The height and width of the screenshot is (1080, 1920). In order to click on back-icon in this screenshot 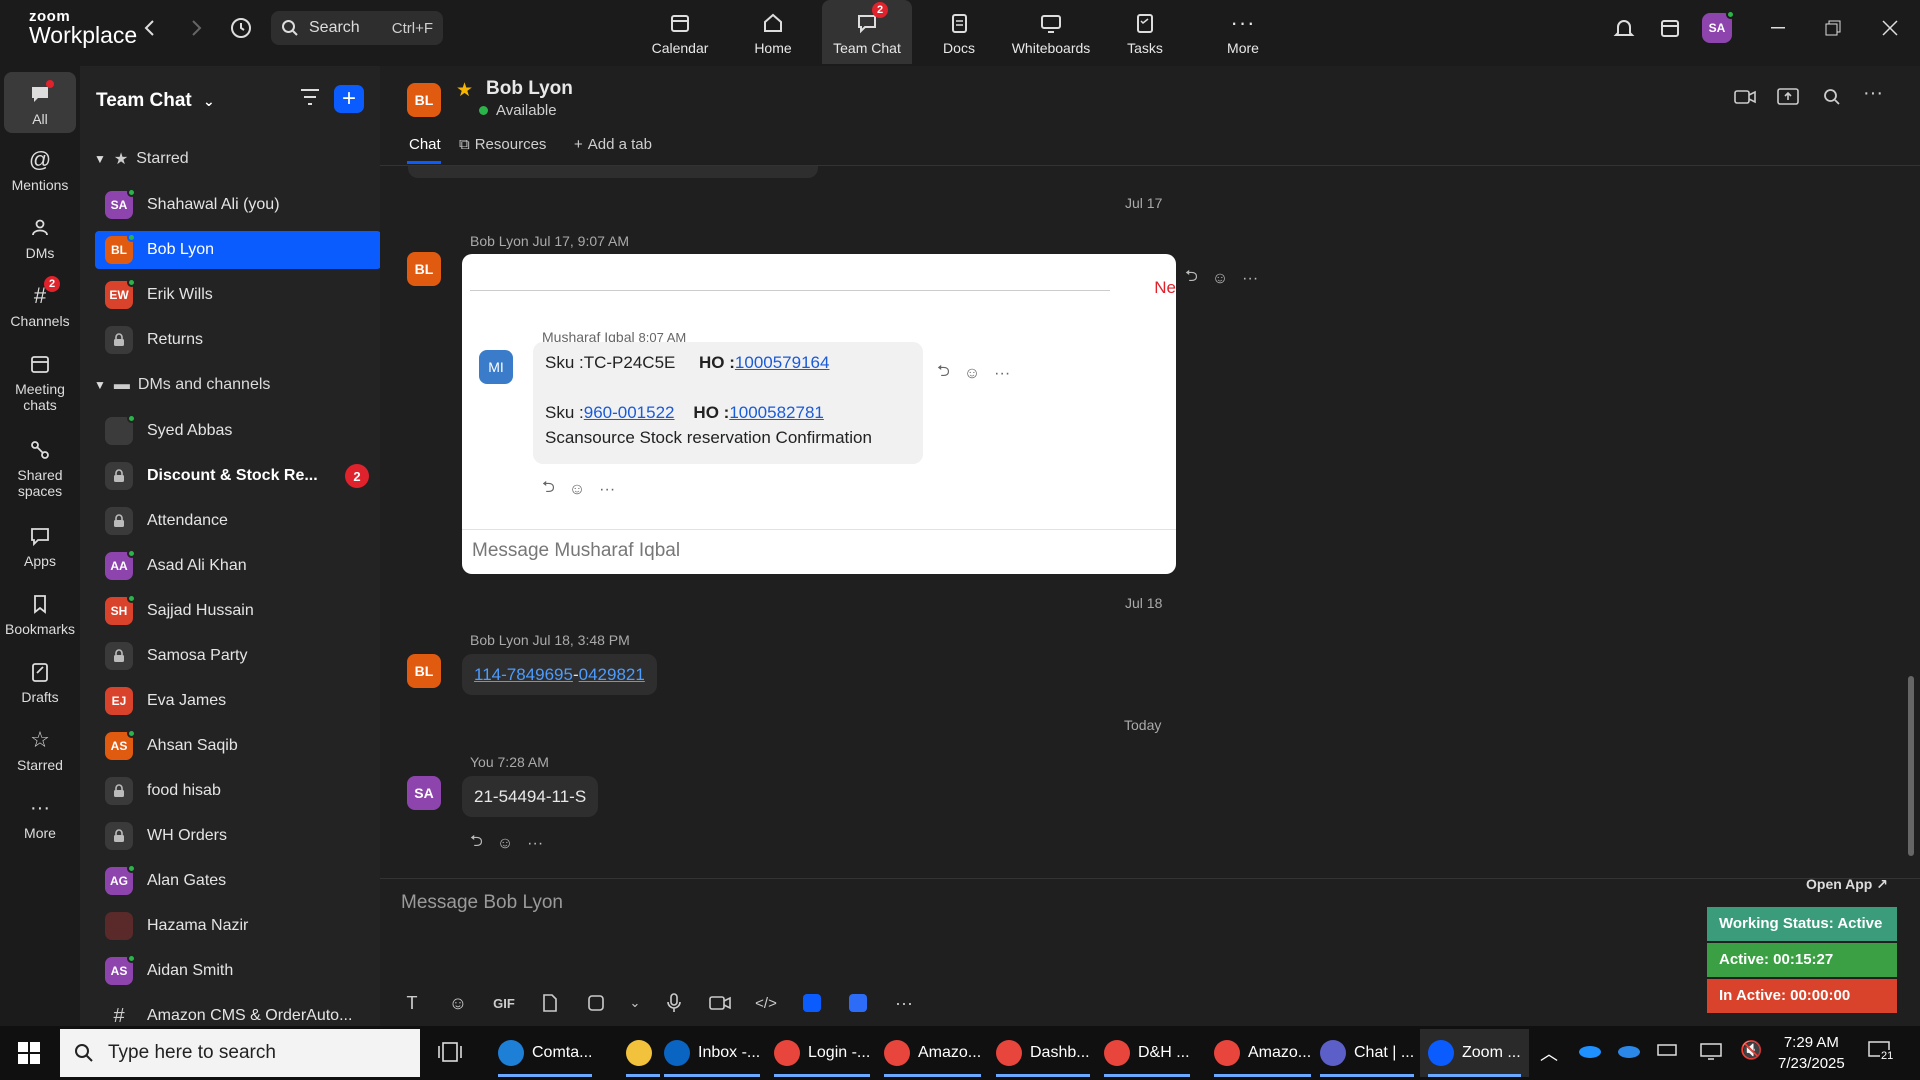, I will do `click(150, 28)`.